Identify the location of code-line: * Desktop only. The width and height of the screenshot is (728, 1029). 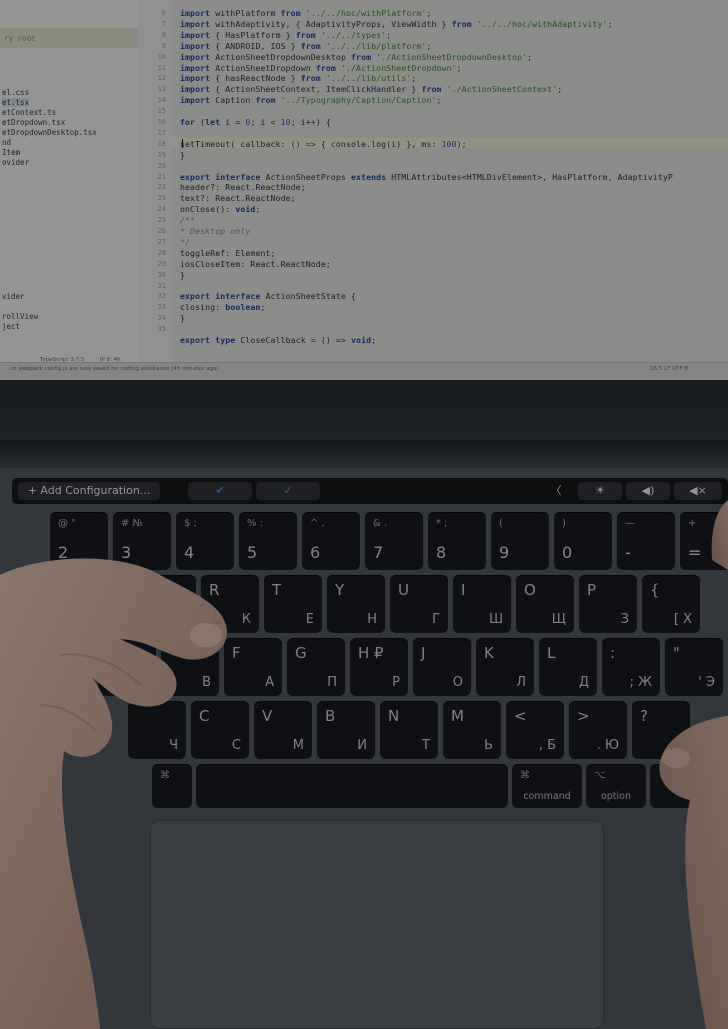
(215, 231).